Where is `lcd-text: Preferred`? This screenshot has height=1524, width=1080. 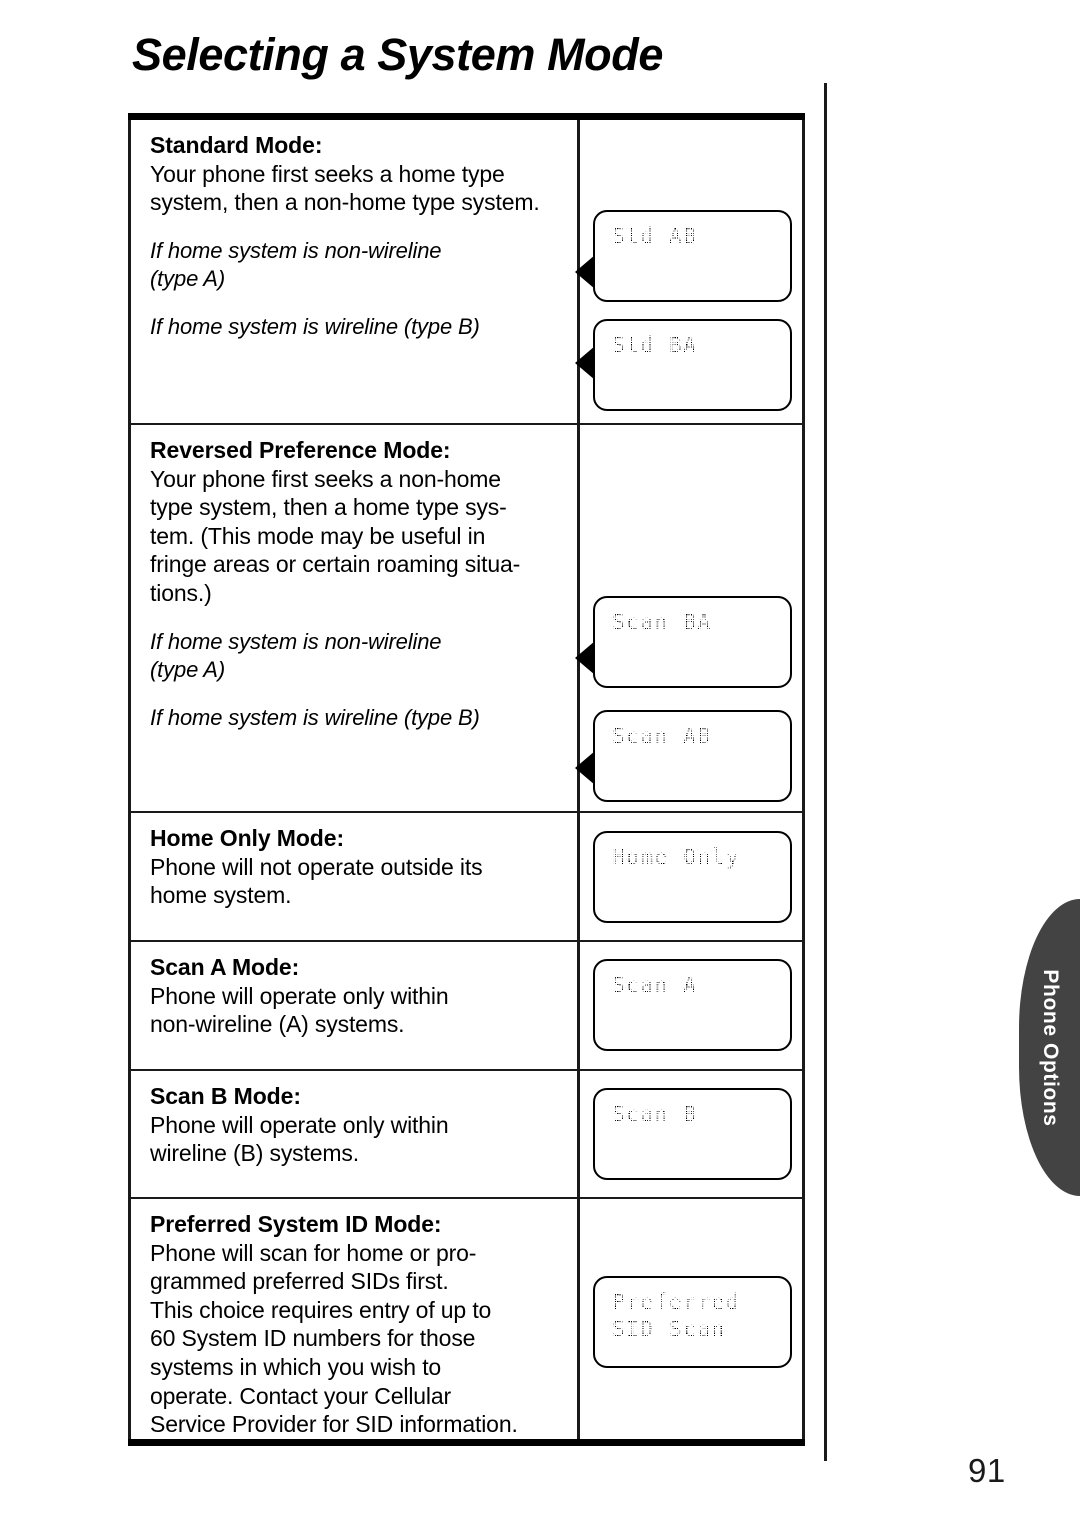
lcd-text: Preferred is located at coordinates (676, 1302).